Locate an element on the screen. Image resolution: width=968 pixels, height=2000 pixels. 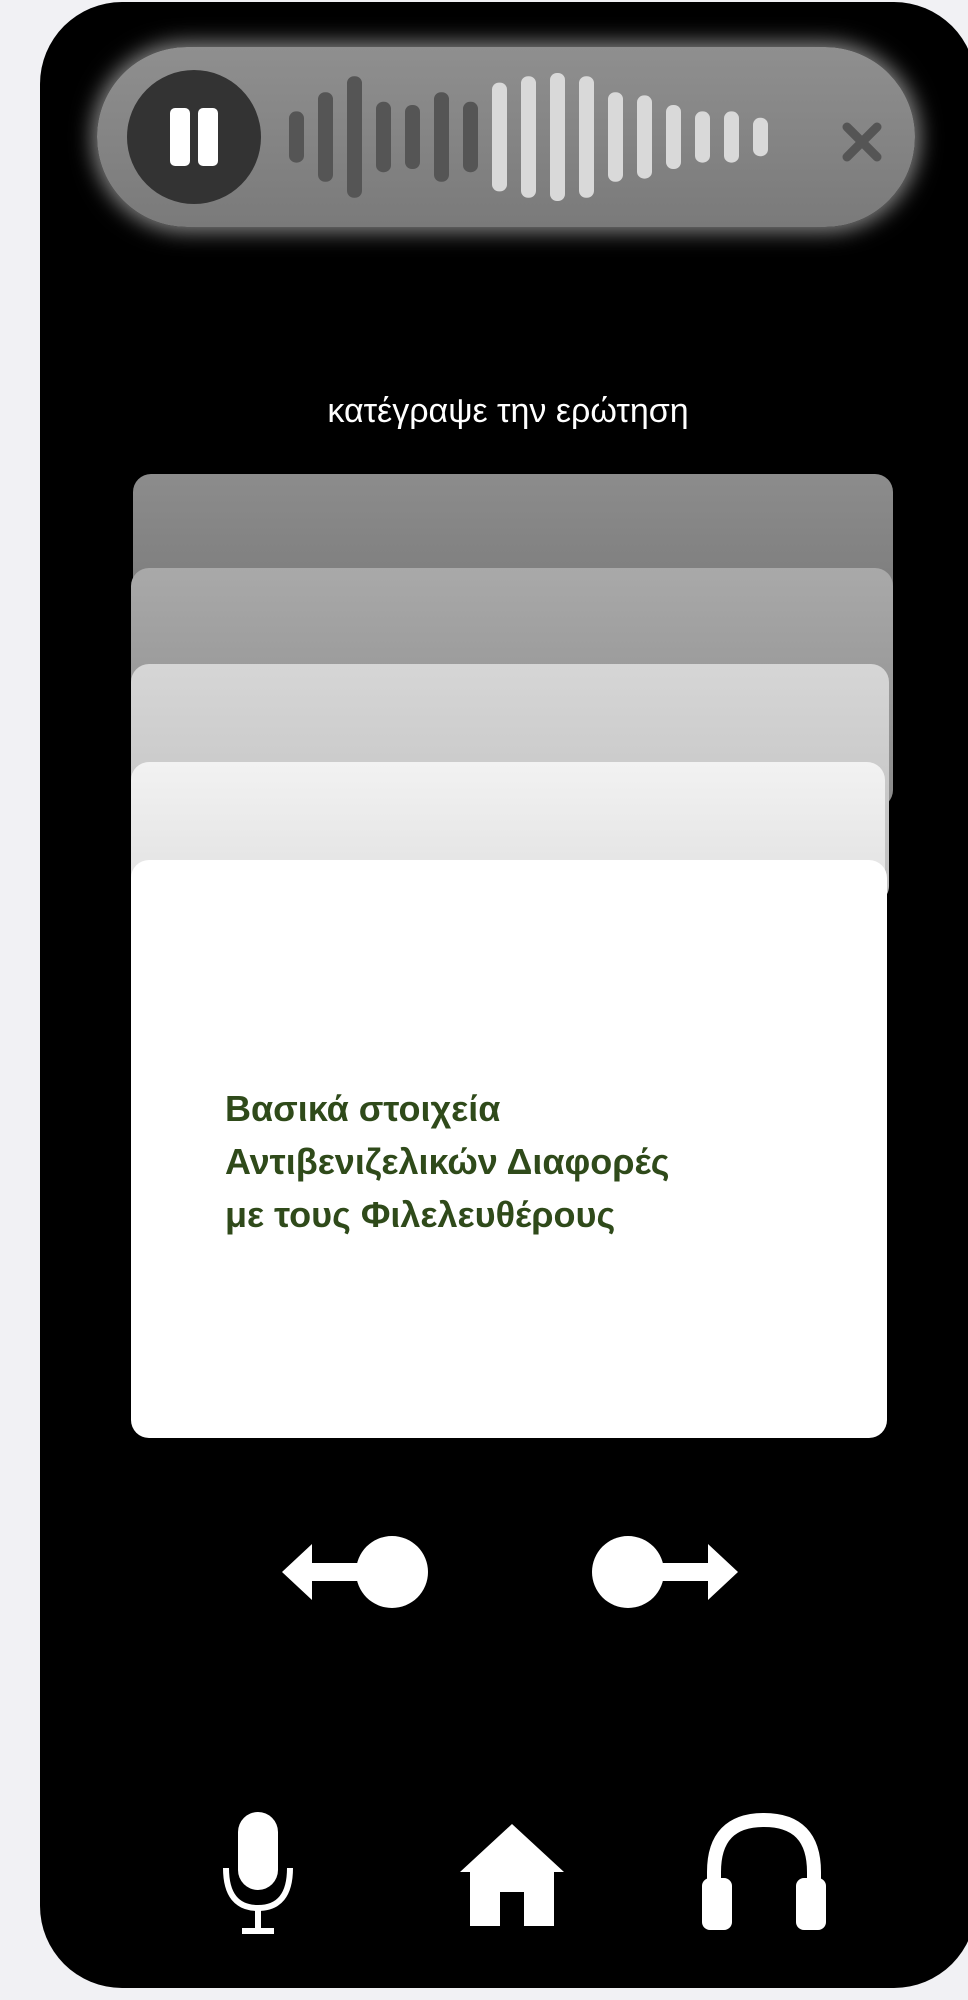
audio-waveform is located at coordinates (528, 137).